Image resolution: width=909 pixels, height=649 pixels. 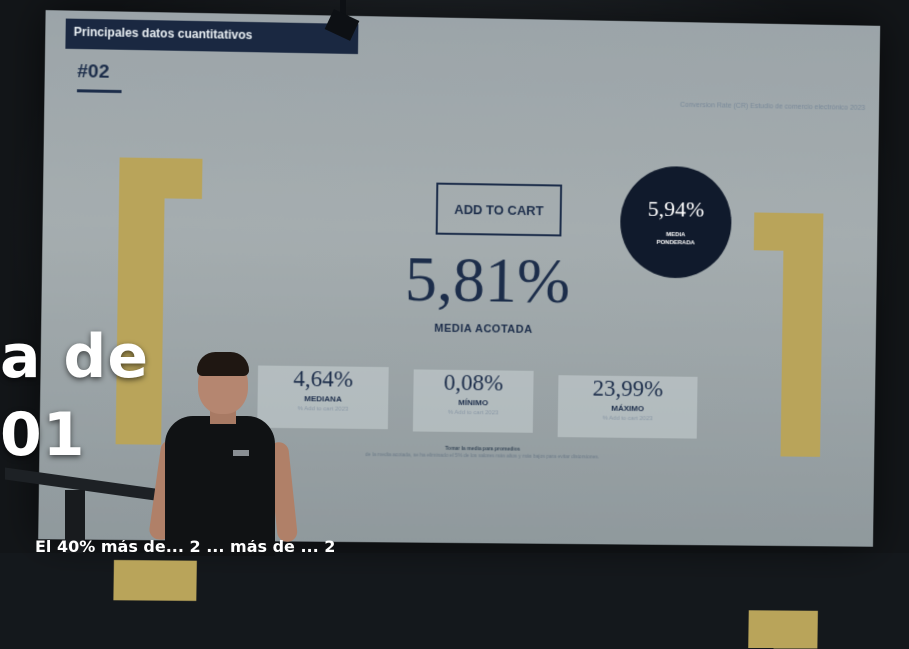 I want to click on overlay-headline-line1: a de, so click(x=74, y=357).